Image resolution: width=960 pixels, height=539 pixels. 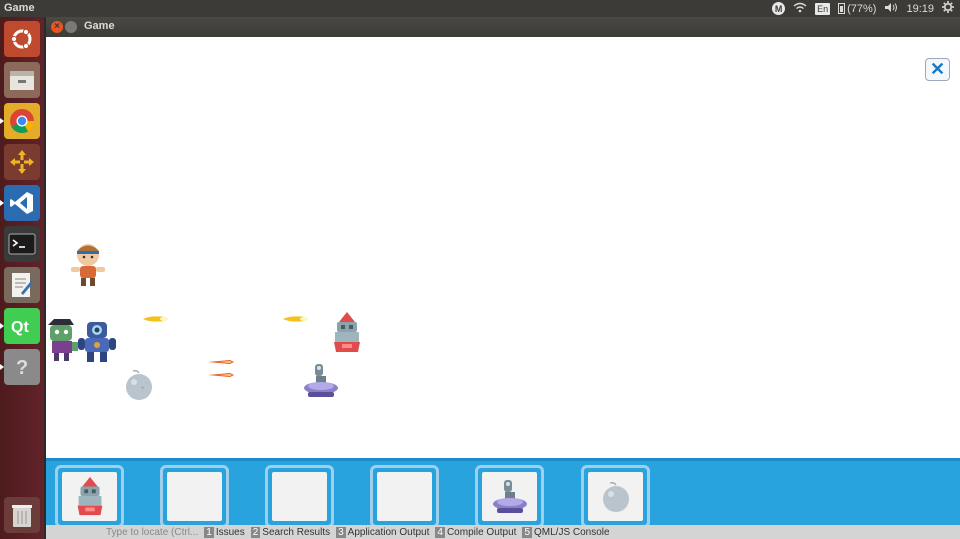 What do you see at coordinates (22, 244) in the screenshot?
I see `terminal-icon` at bounding box center [22, 244].